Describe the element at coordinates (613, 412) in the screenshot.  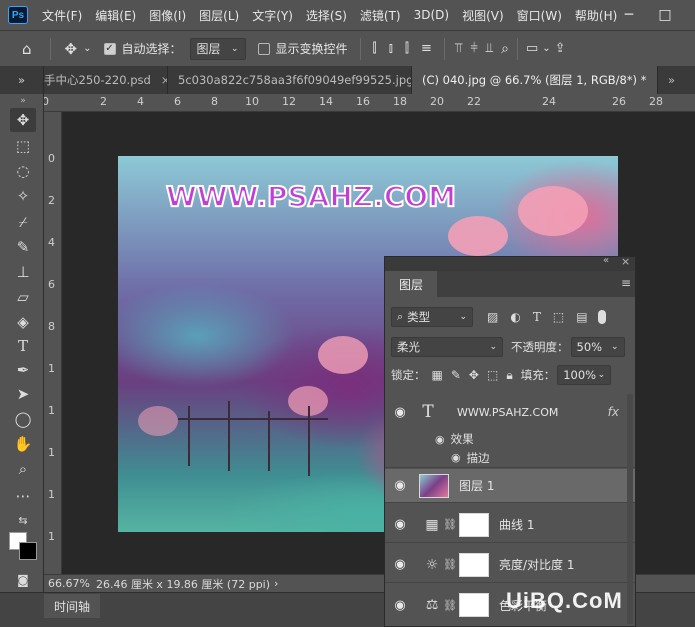
I see `fx-badge: fx` at that location.